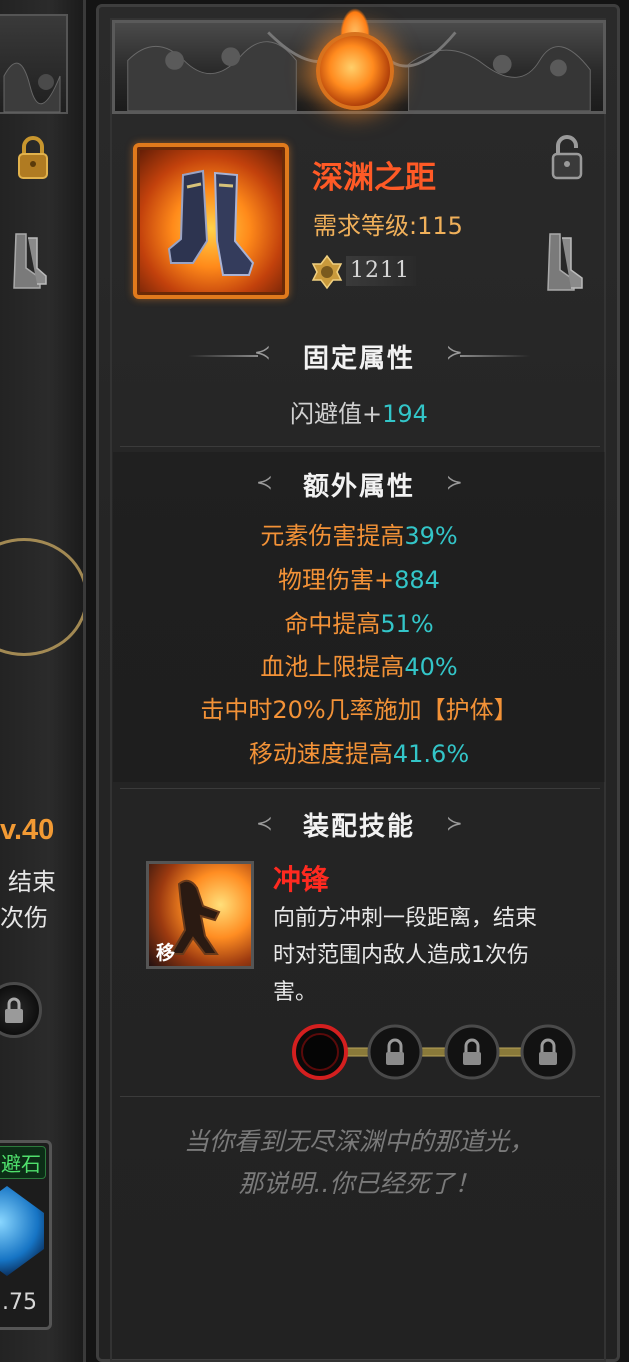  What do you see at coordinates (332, 624) in the screenshot?
I see `stat-label: 命中提高` at bounding box center [332, 624].